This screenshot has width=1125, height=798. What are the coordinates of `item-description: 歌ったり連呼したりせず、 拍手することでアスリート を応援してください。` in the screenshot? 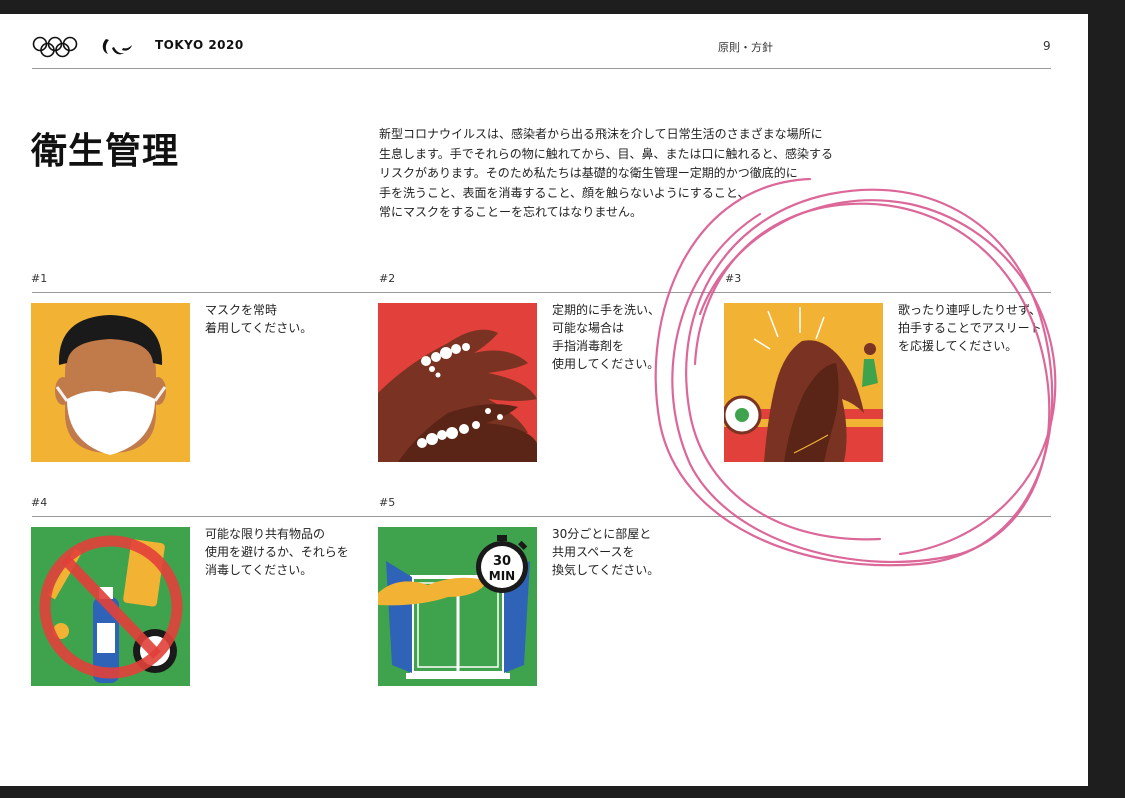 It's located at (973, 328).